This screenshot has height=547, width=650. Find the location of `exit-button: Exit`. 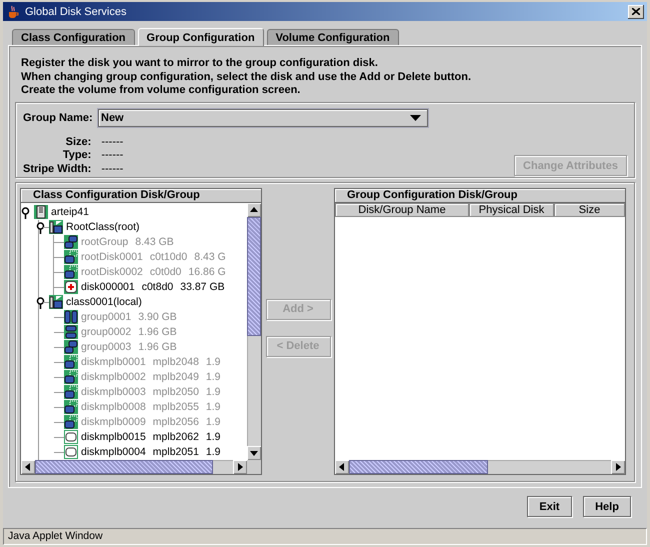

exit-button: Exit is located at coordinates (549, 506).